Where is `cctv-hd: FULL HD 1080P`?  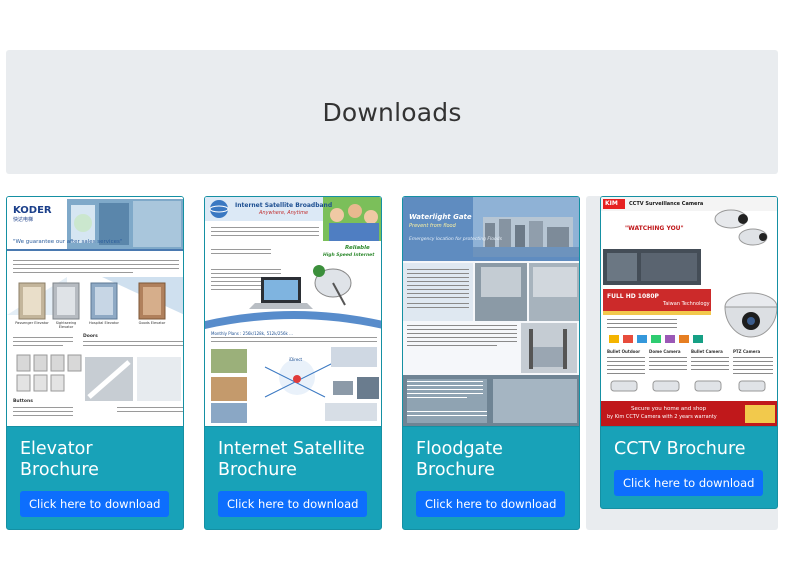 cctv-hd: FULL HD 1080P is located at coordinates (633, 296).